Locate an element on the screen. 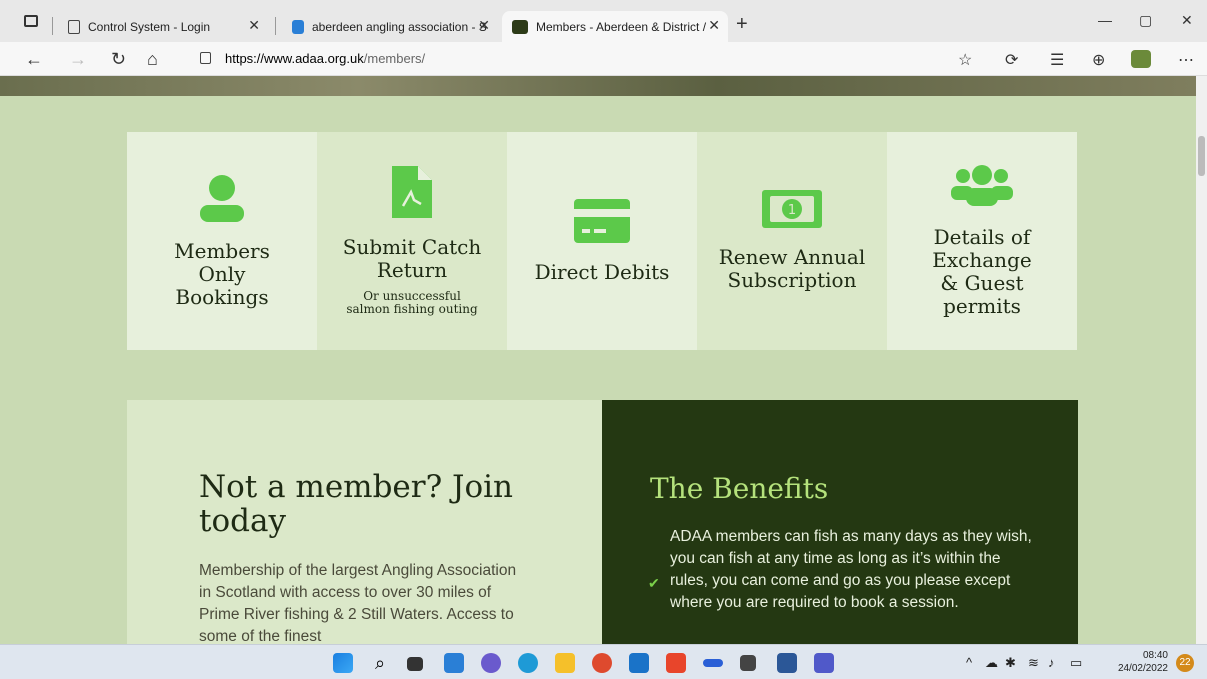  tab-title: Members - Aberdeen & District / is located at coordinates (621, 26).